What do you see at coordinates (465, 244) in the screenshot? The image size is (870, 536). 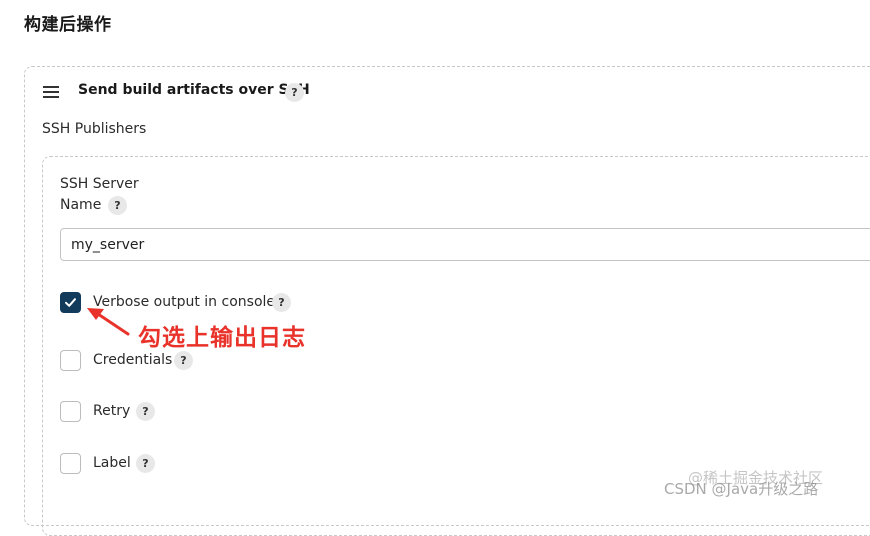 I see `ssh-server-name-input` at bounding box center [465, 244].